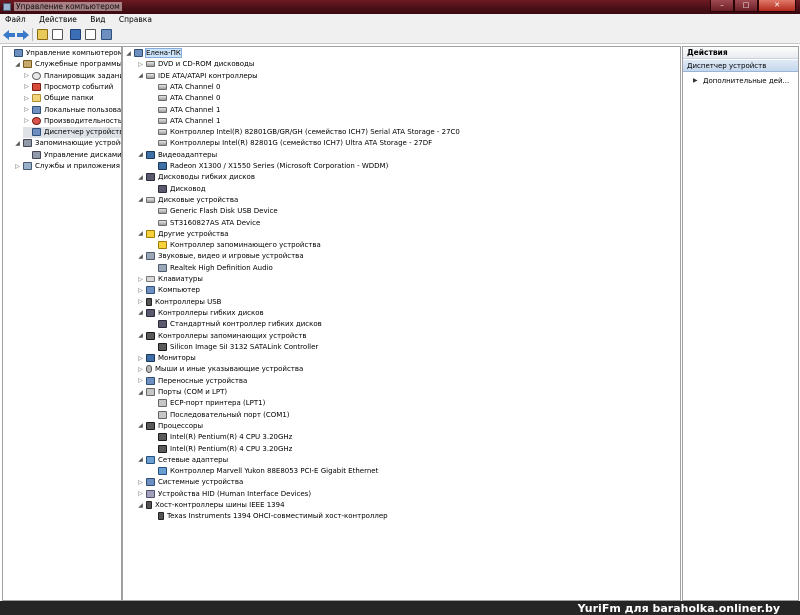 The image size is (800, 615). What do you see at coordinates (219, 415) in the screenshot?
I see `device-item: Последовательный порт (COM1)` at bounding box center [219, 415].